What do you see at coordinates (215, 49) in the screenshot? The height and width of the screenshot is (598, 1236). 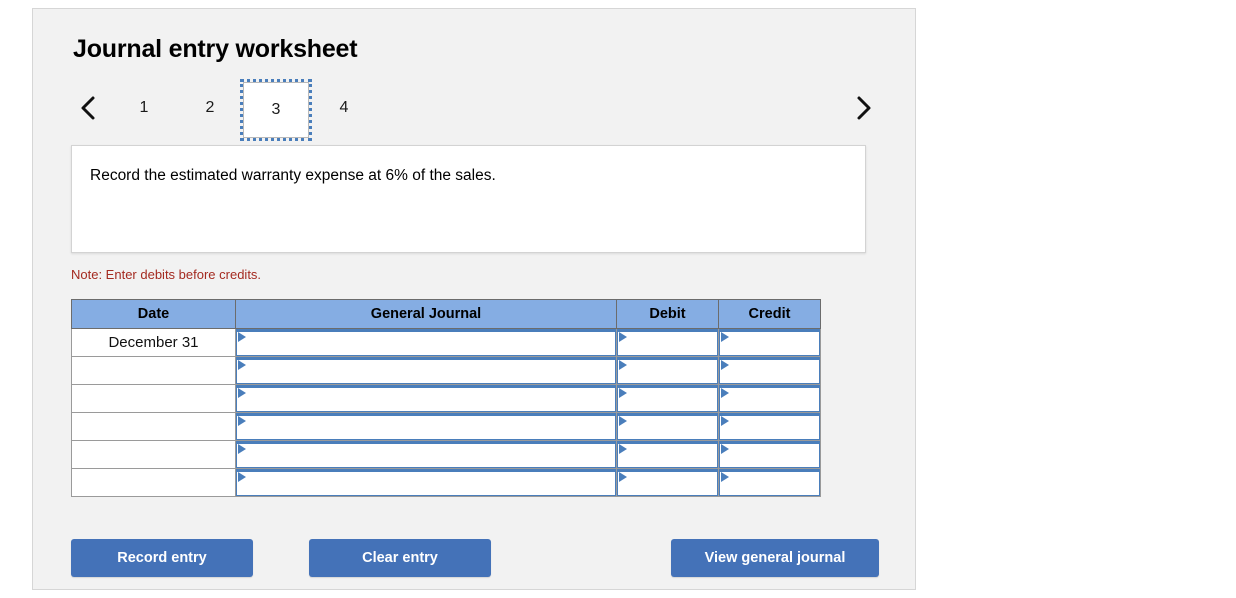 I see `page-title: Journal entry worksheet` at bounding box center [215, 49].